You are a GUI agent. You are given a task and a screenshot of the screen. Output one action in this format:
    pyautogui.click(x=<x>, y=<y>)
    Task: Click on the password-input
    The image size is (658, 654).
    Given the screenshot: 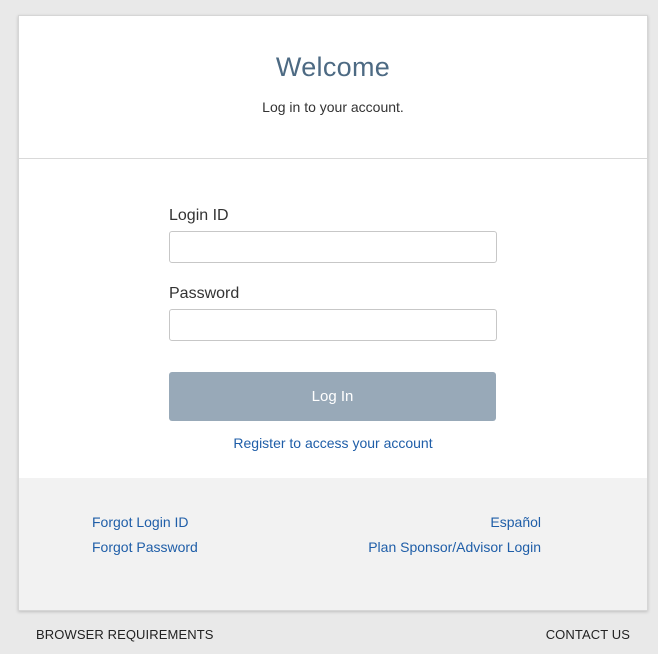 What is the action you would take?
    pyautogui.click(x=333, y=325)
    